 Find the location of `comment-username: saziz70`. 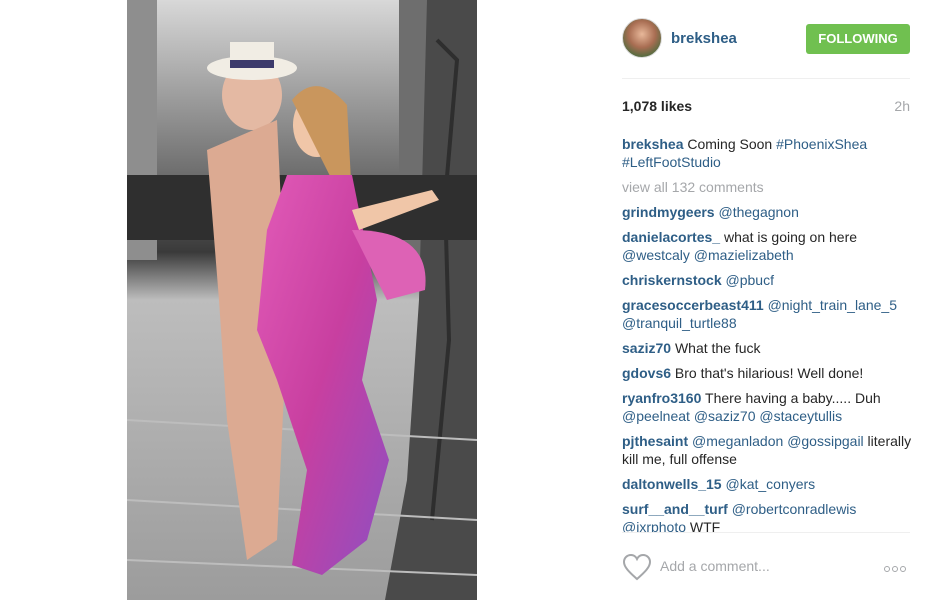

comment-username: saziz70 is located at coordinates (646, 348).